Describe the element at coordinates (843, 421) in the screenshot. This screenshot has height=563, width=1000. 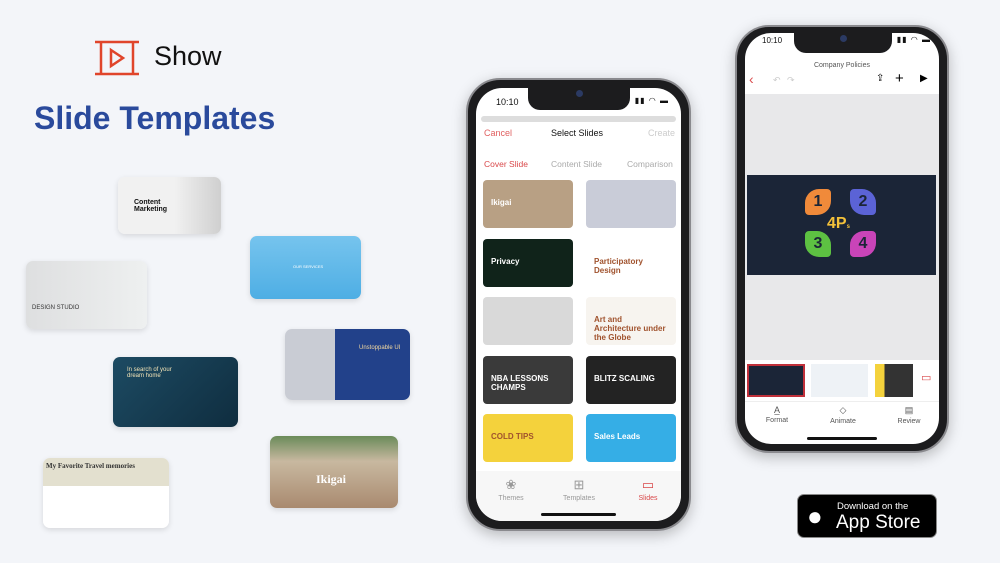
I see `tab-label: Animate` at that location.